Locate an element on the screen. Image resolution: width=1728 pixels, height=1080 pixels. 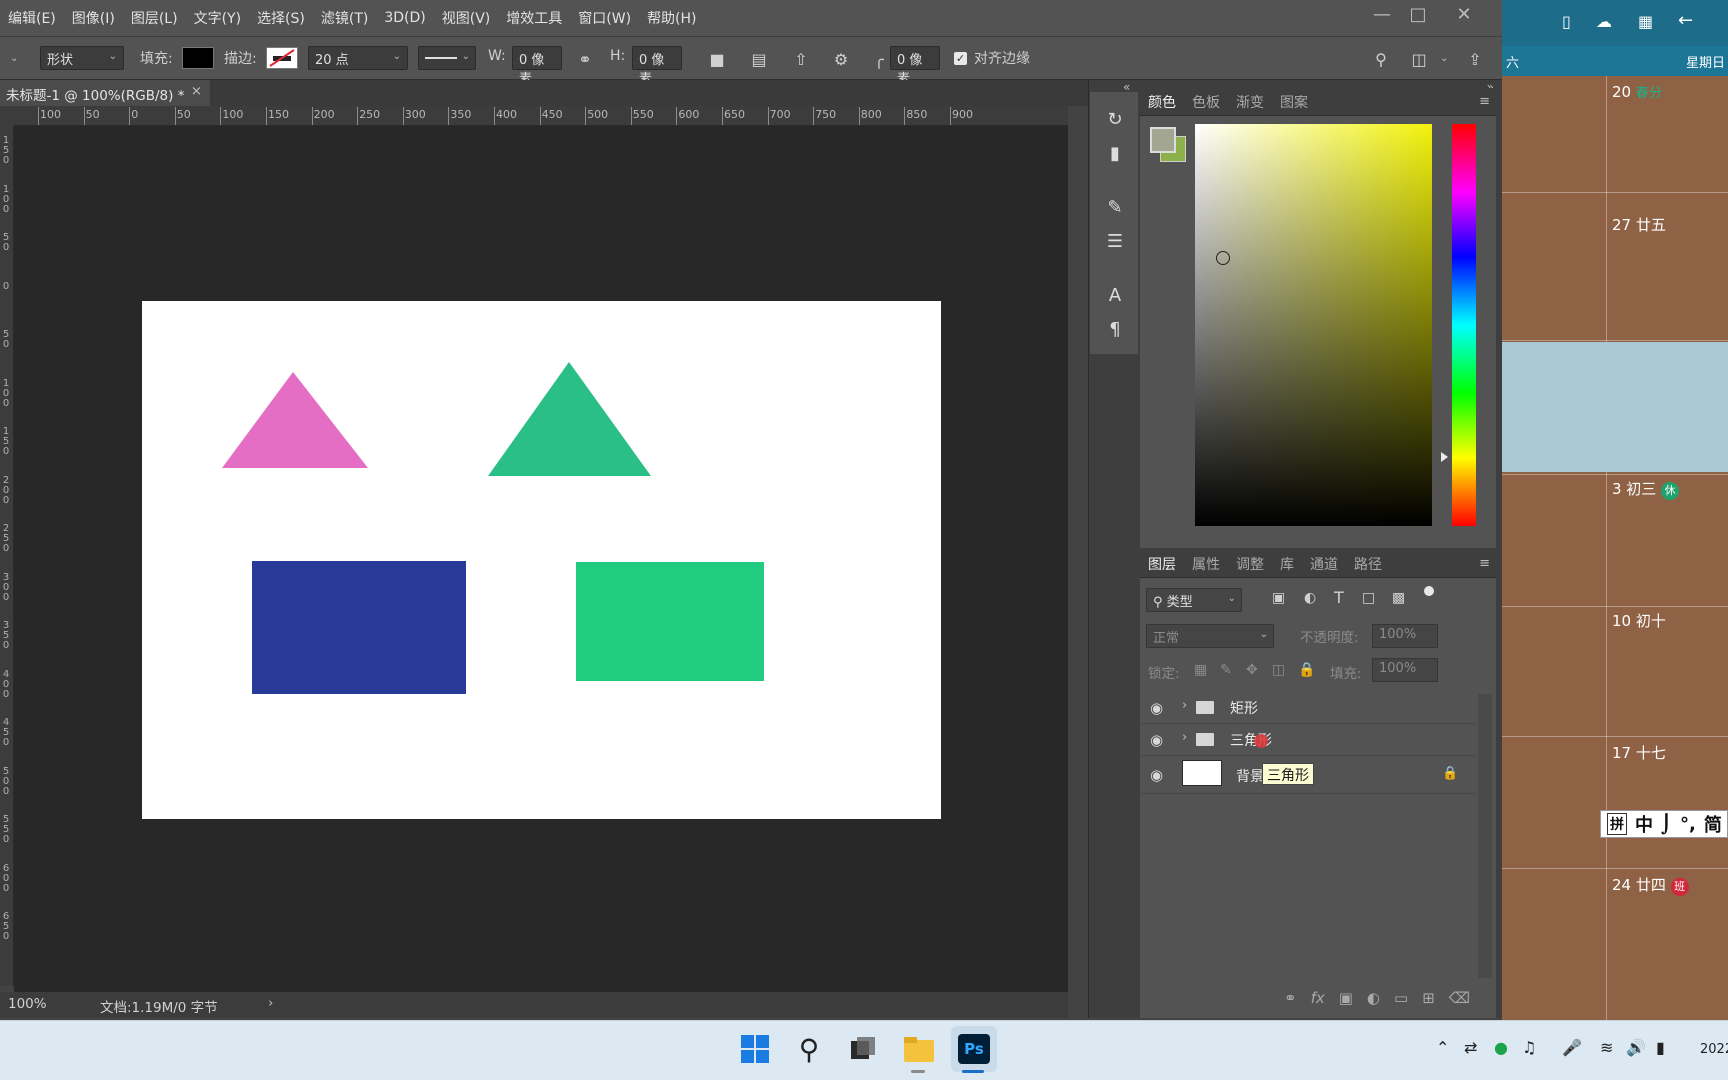
ime-toolbar: 拼 中 ⌡ °, 简 is located at coordinates (1664, 824).